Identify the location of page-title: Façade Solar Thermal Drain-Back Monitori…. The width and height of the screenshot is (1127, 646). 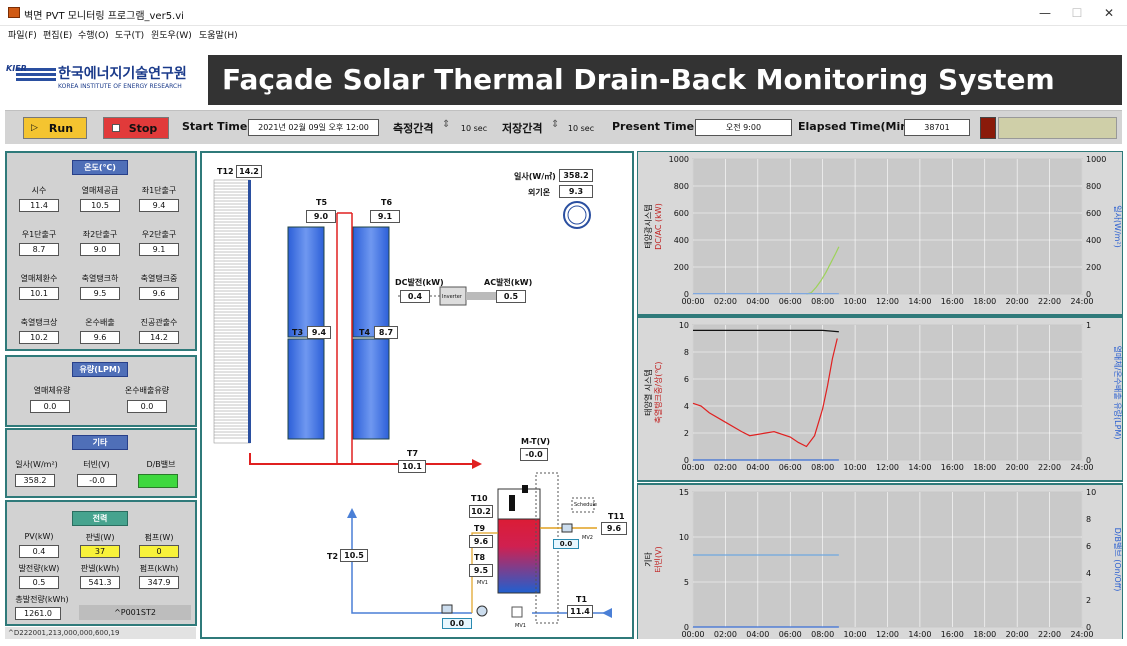
(665, 80).